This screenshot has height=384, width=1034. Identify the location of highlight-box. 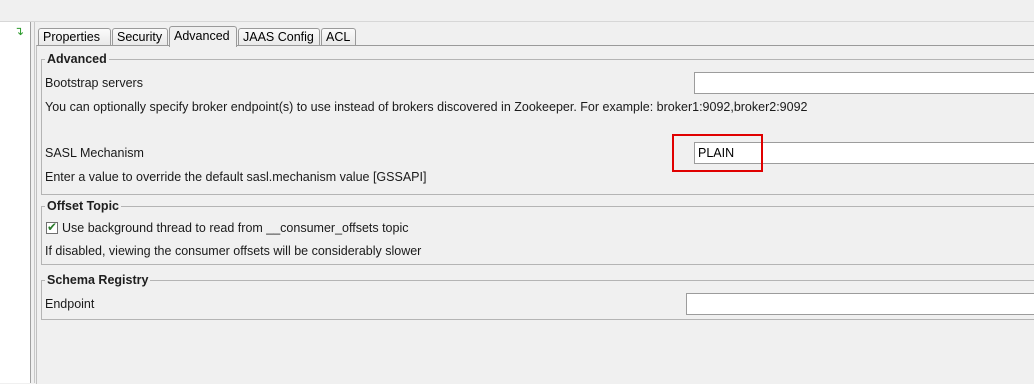
(717, 153).